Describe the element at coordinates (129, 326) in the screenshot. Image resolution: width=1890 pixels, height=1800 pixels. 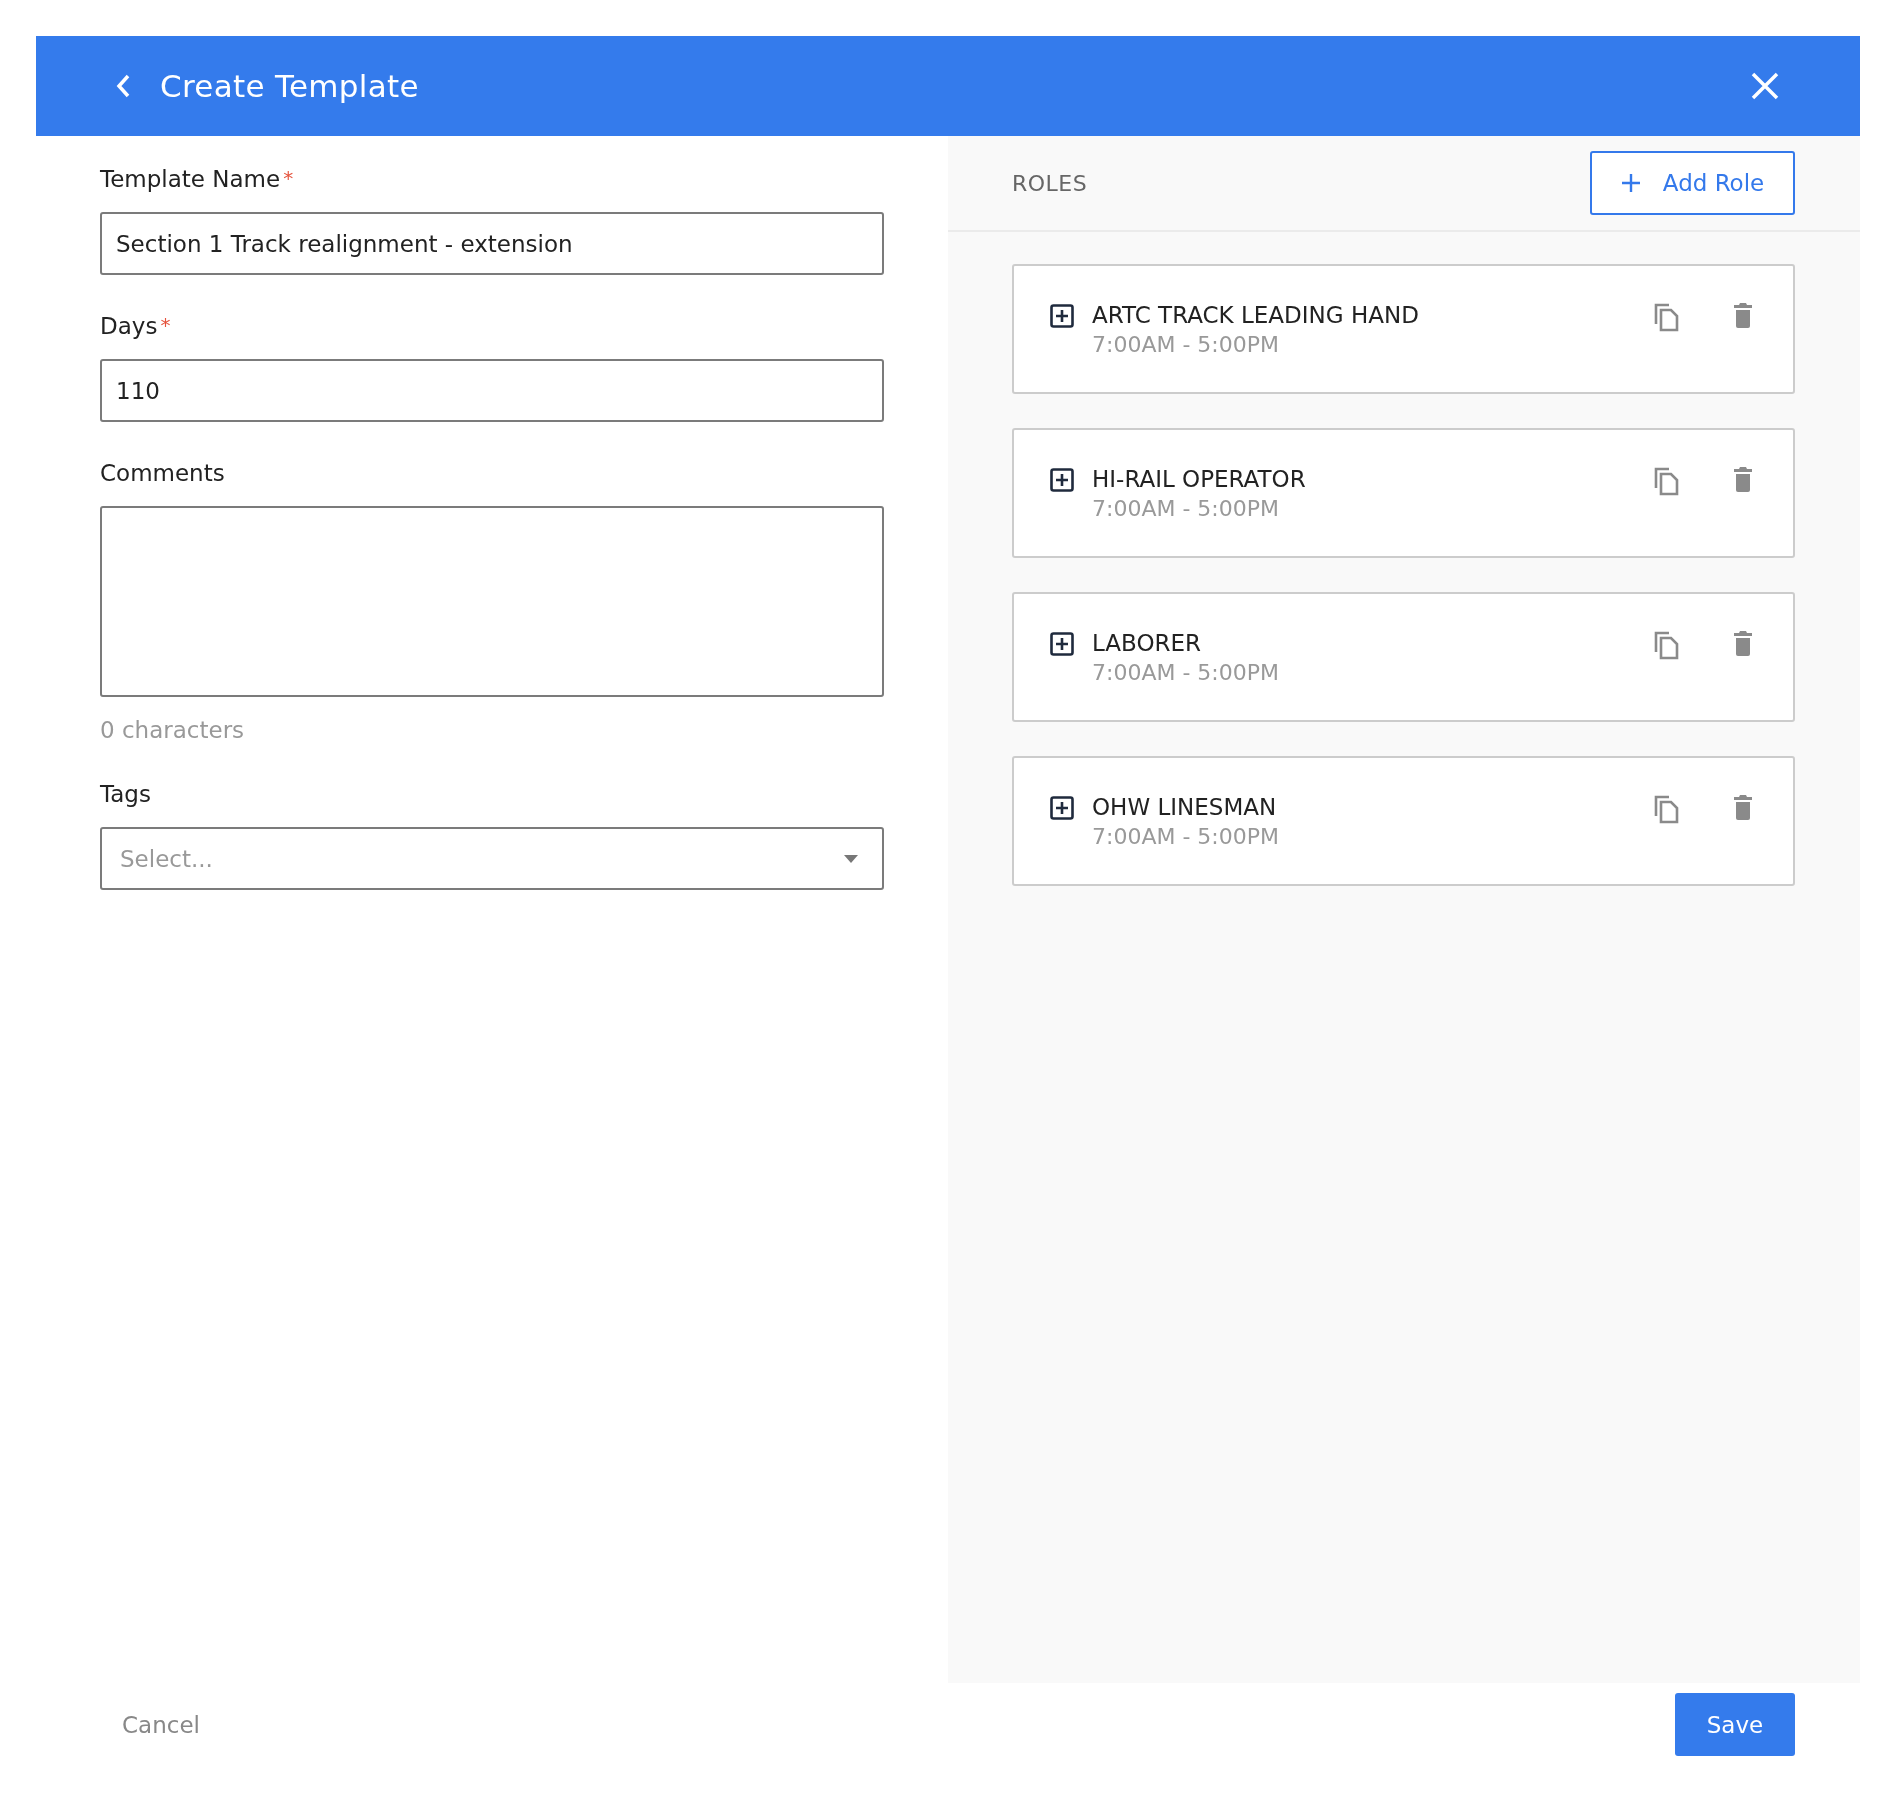
I see `field-label: Days` at that location.